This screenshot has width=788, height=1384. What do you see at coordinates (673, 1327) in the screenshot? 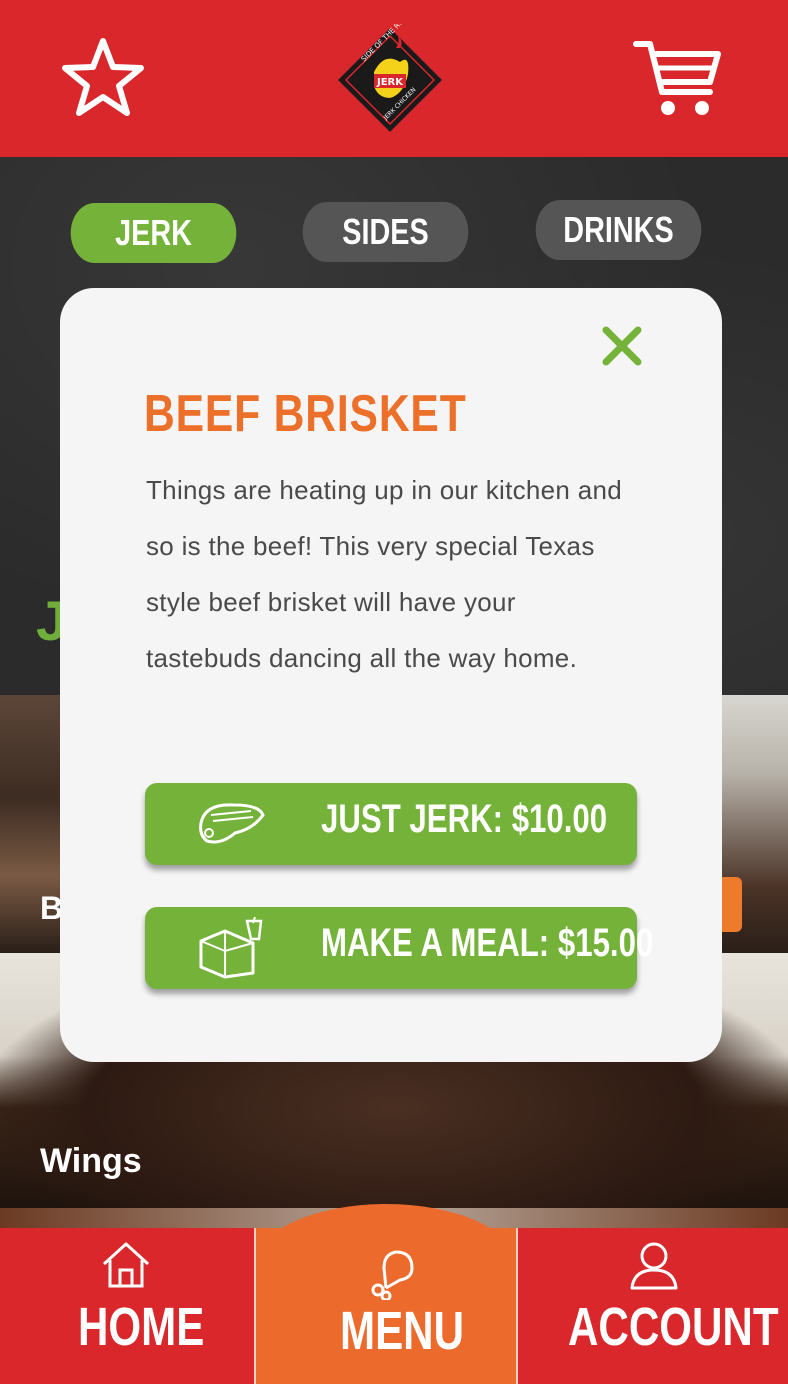
I see `nav-account-label: ACCOUNT` at bounding box center [673, 1327].